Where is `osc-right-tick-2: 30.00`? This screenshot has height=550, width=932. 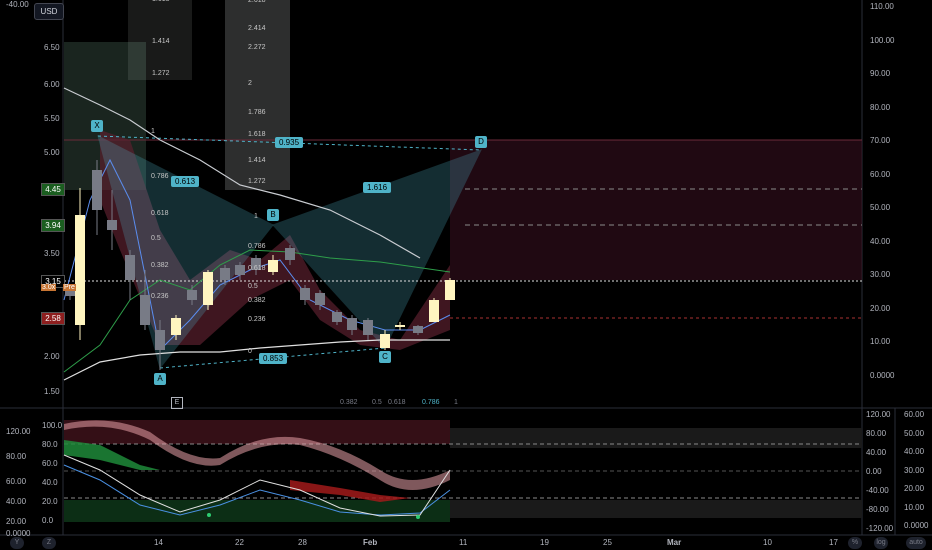 osc-right-tick-2: 30.00 is located at coordinates (914, 470).